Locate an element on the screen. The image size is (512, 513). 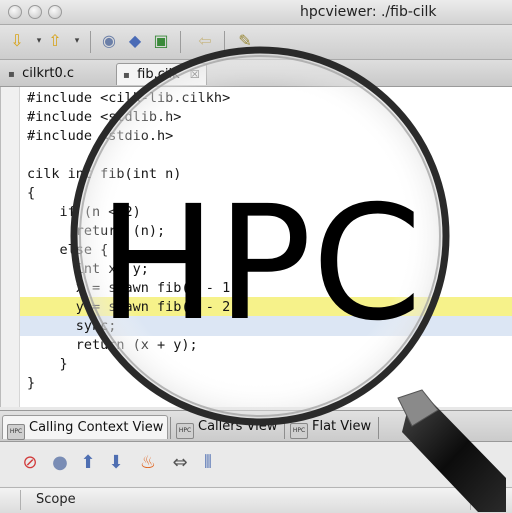
zoom-icon: ◉ is located at coordinates (109, 41).